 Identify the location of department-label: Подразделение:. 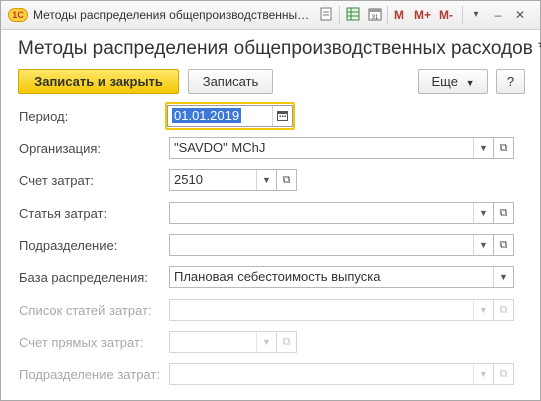
(68, 245).